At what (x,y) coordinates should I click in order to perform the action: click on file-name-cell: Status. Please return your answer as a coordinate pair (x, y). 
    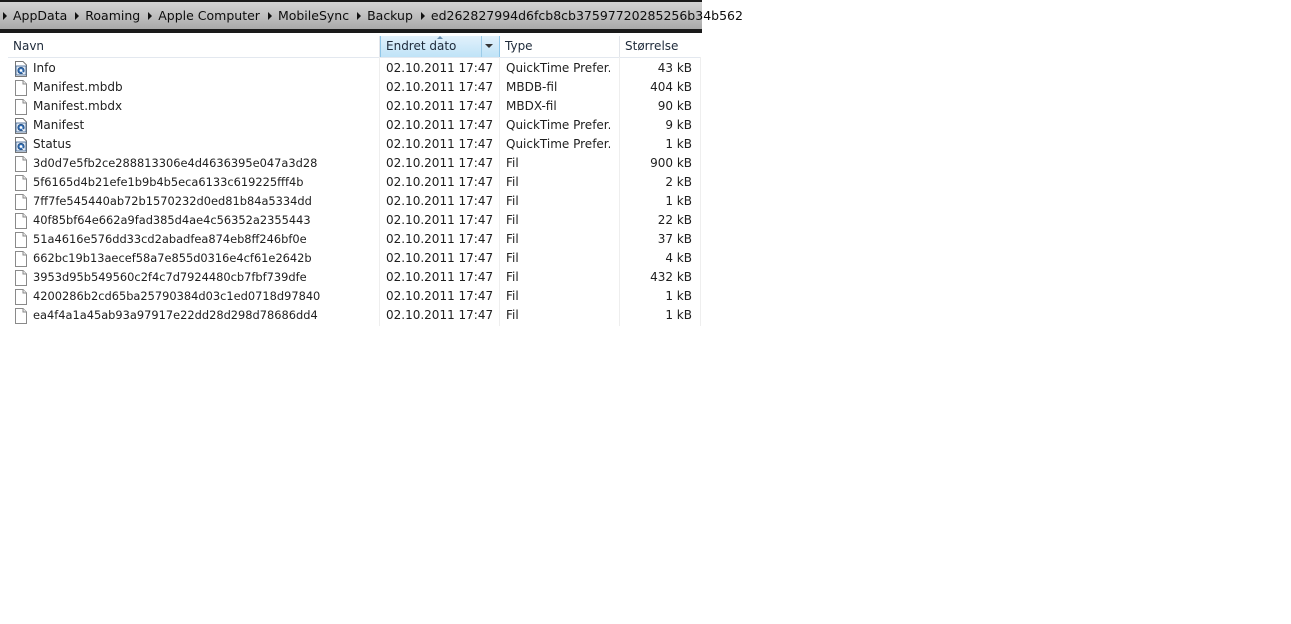
    Looking at the image, I should click on (194, 144).